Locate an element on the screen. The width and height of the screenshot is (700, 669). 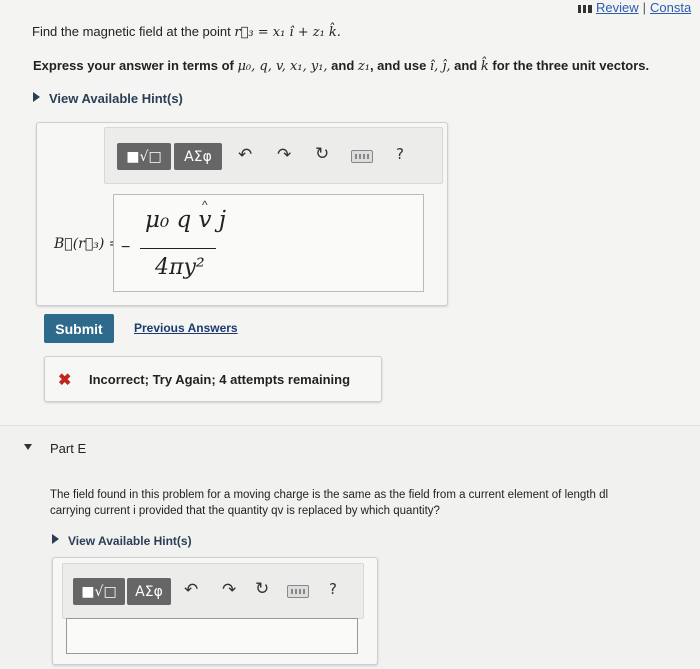
instruction-c: , and use is located at coordinates (399, 65).